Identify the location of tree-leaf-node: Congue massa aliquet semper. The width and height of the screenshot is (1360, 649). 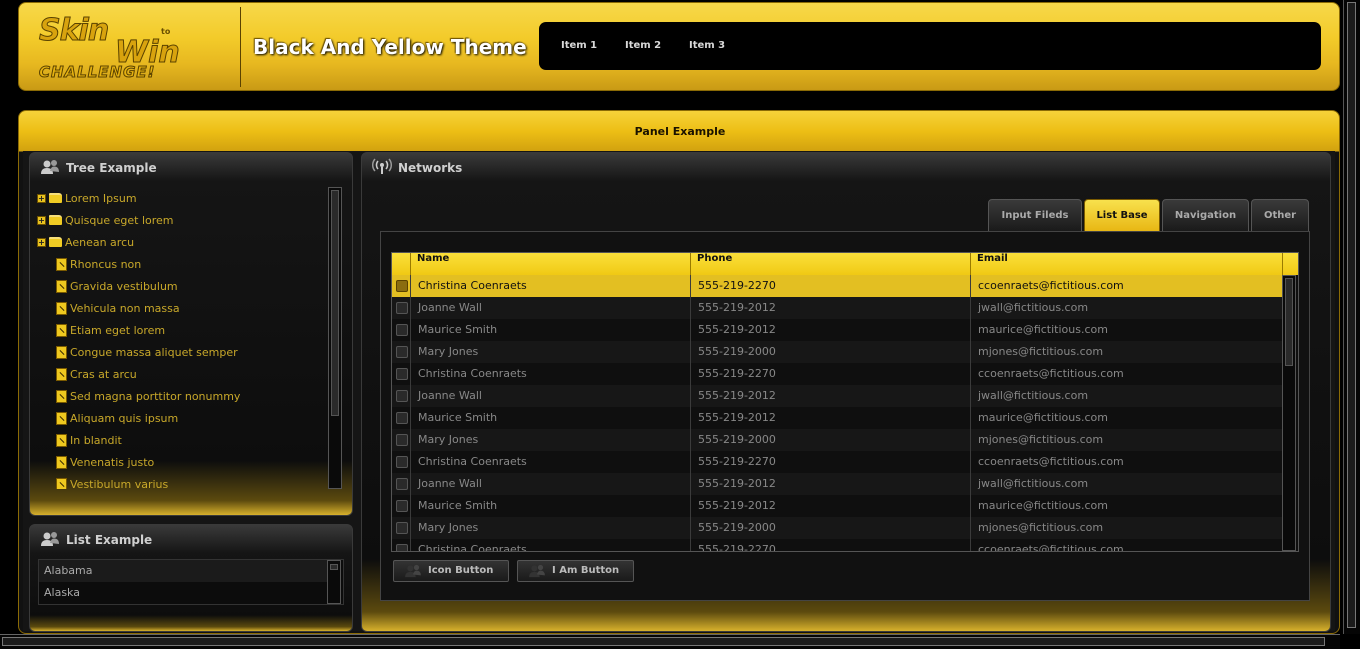
(182, 352).